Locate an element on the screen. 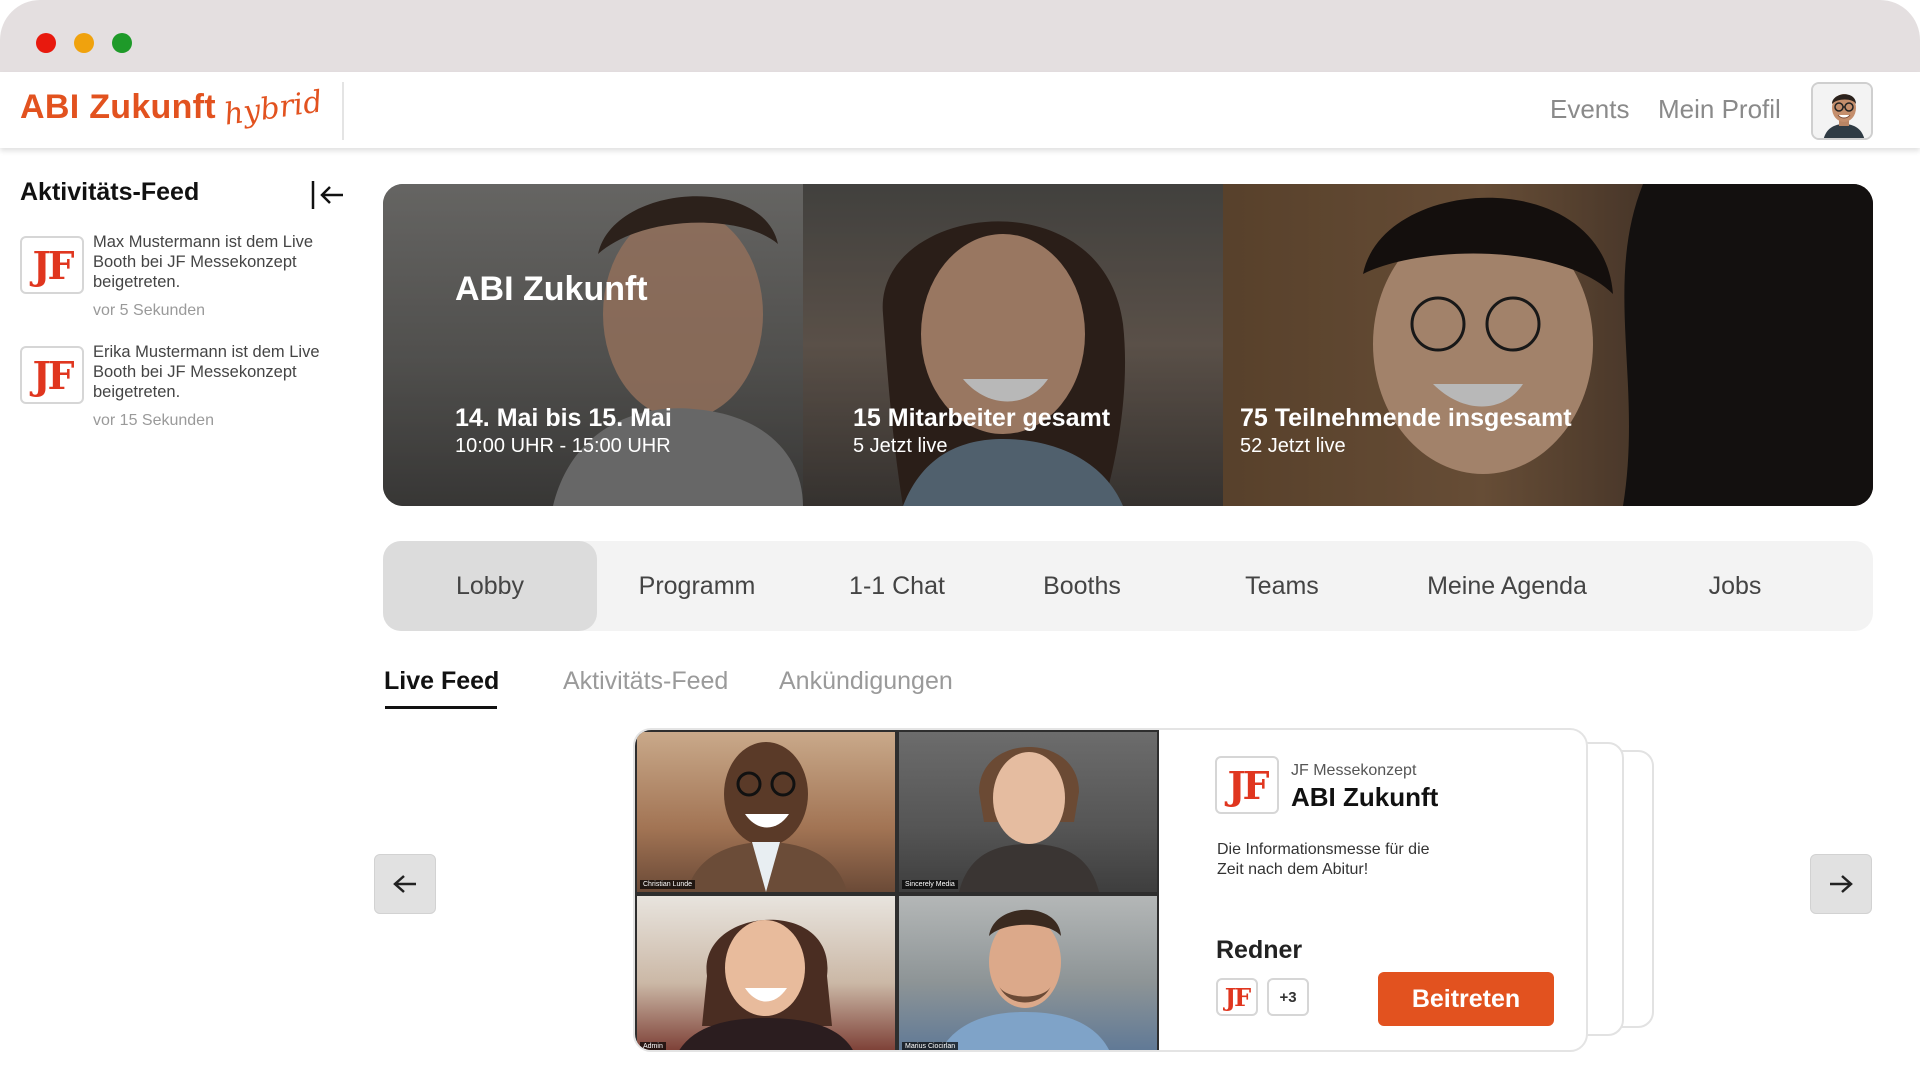 The height and width of the screenshot is (1080, 1920). video-tile: Admin is located at coordinates (766, 973).